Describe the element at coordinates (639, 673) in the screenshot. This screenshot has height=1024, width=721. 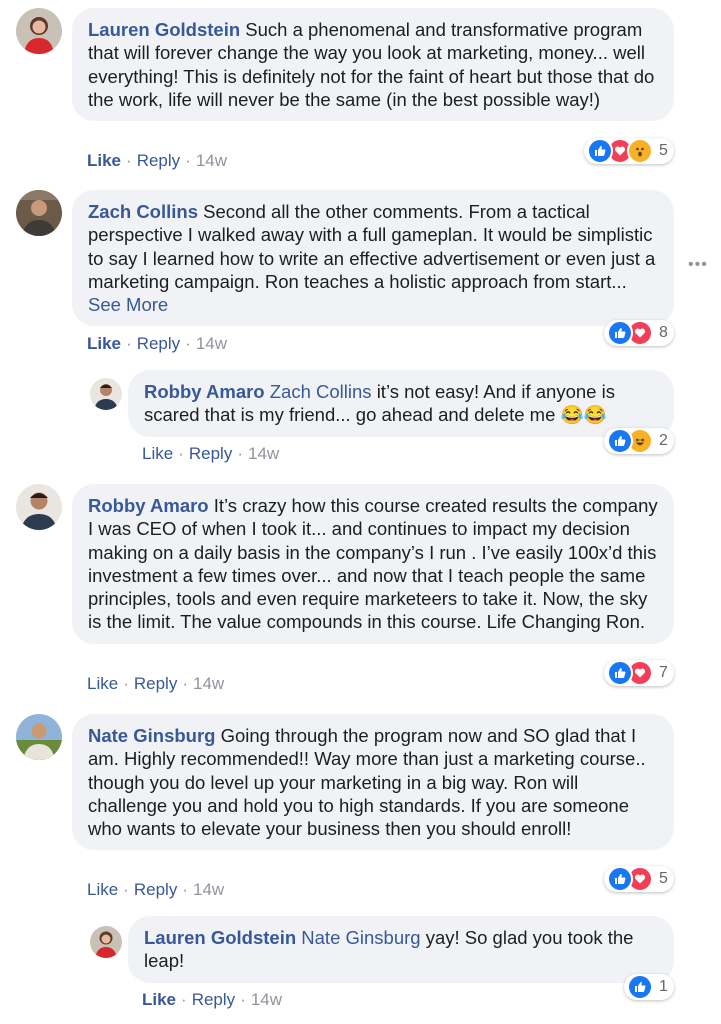
I see `reaction-summary: 7` at that location.